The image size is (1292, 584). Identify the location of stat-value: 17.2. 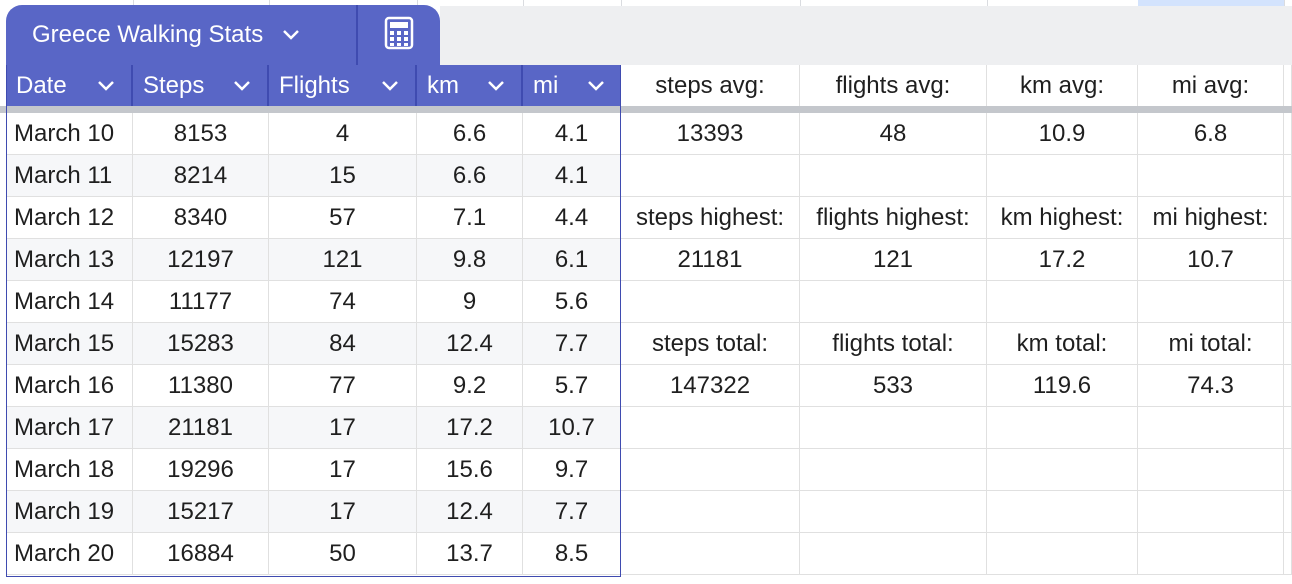
(1062, 260).